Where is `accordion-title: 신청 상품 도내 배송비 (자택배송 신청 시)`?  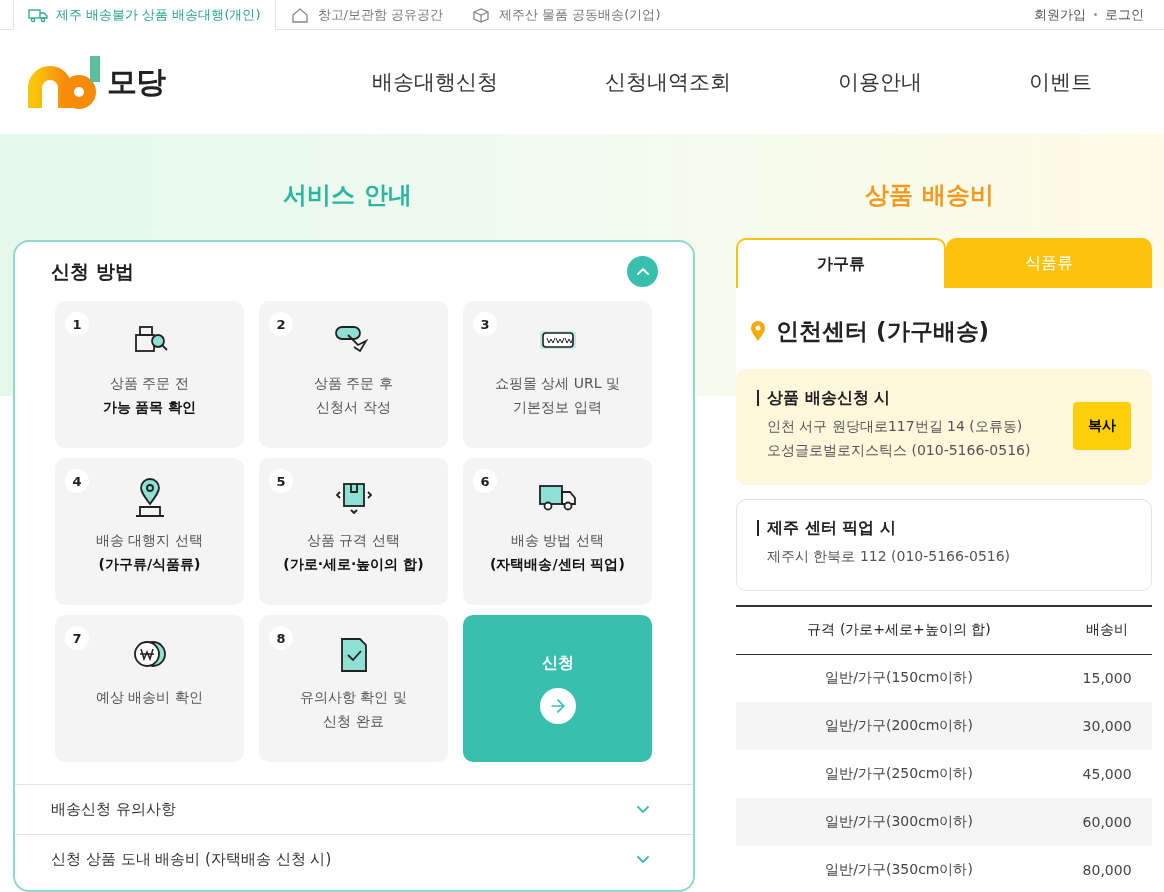 accordion-title: 신청 상품 도내 배송비 (자택배송 신청 시) is located at coordinates (191, 859).